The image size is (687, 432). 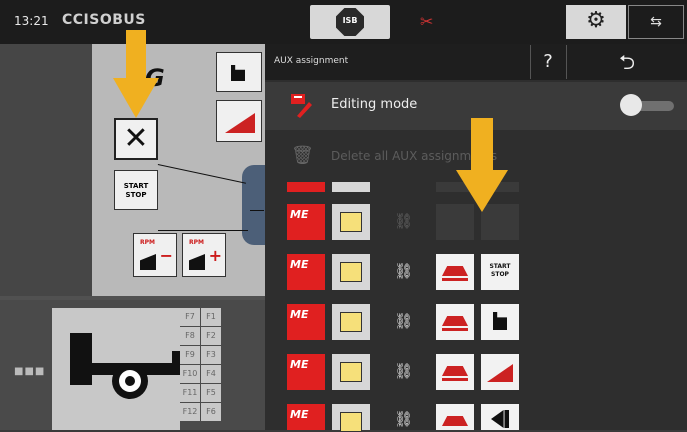 I want to click on start-stop-button: START STOP, so click(x=136, y=190).